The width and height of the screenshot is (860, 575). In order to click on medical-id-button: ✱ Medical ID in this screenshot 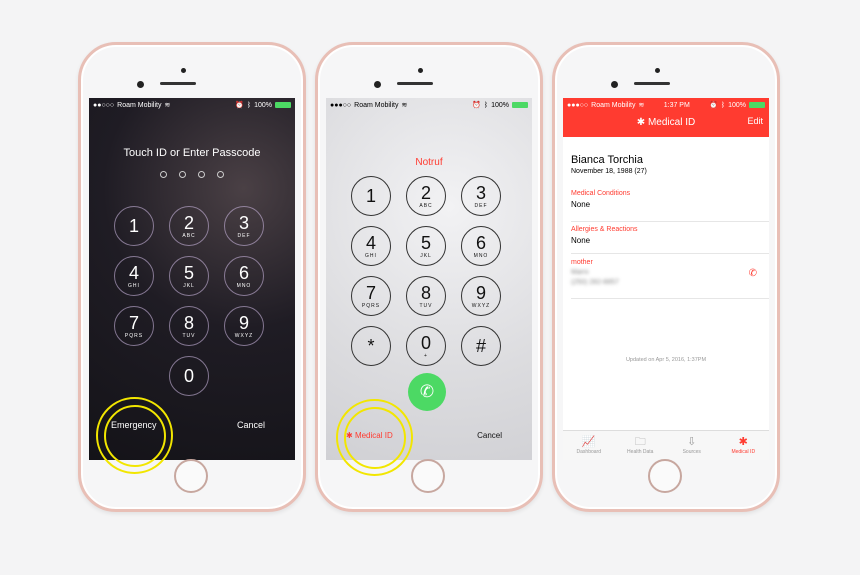, I will do `click(369, 435)`.